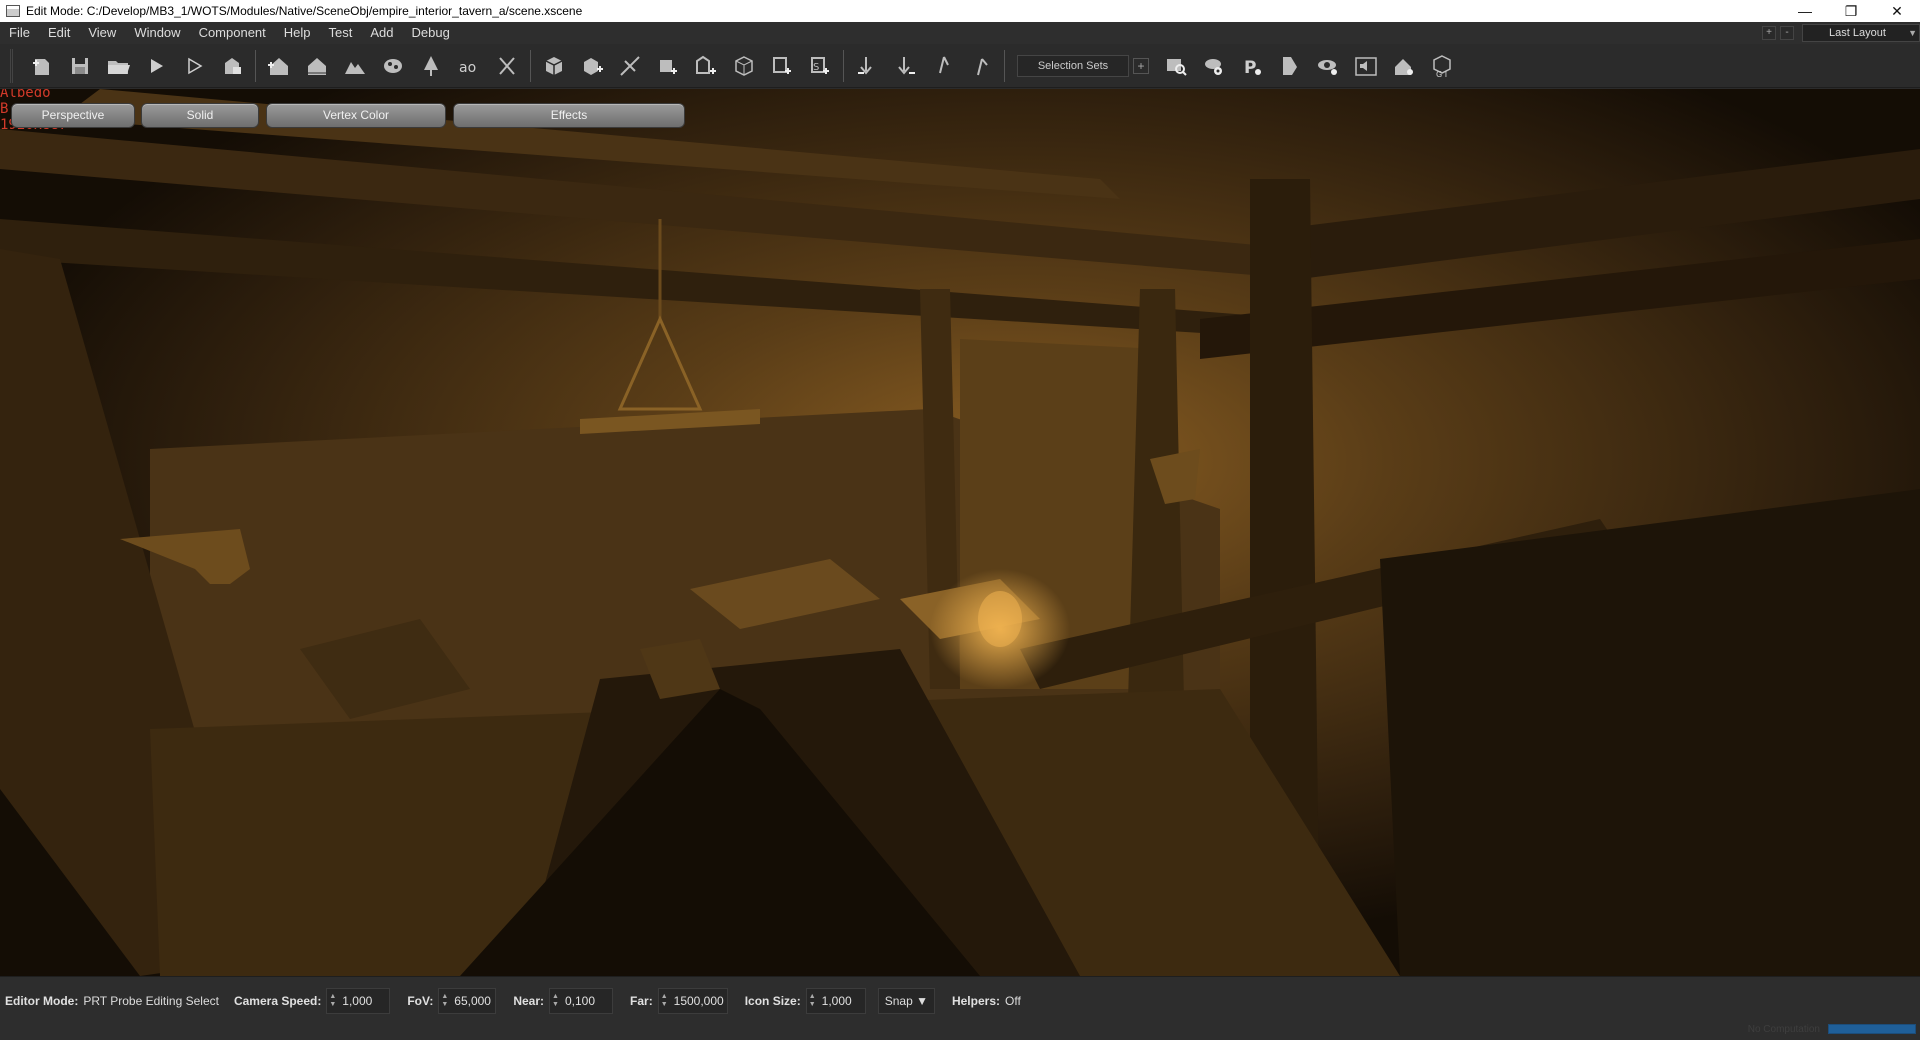 The image size is (1920, 1040). What do you see at coordinates (317, 66) in the screenshot?
I see `house-alt-icon` at bounding box center [317, 66].